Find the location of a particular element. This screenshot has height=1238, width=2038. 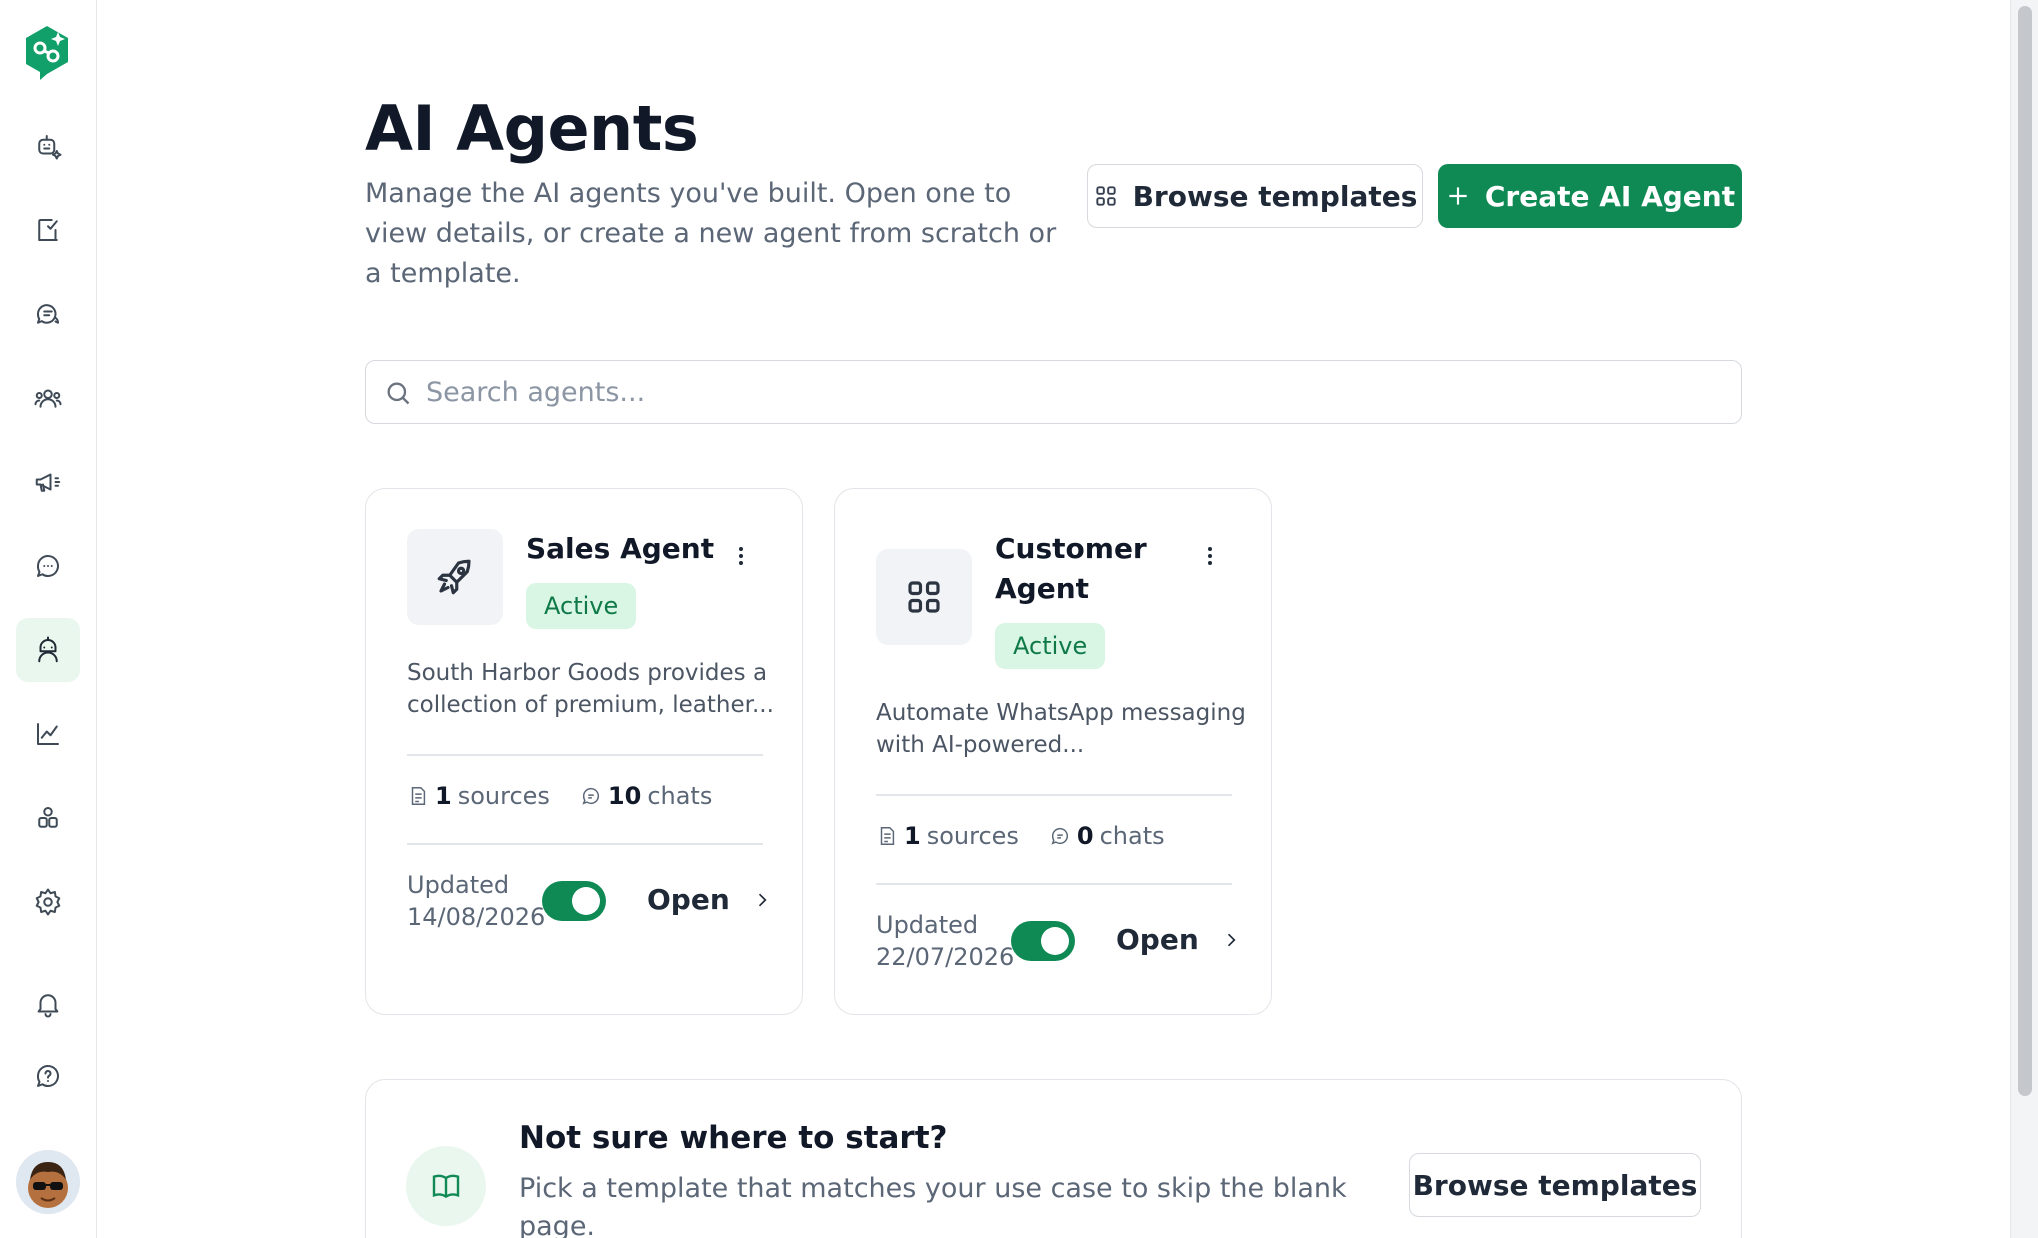

agent-name: Customer Agent is located at coordinates (1071, 568).